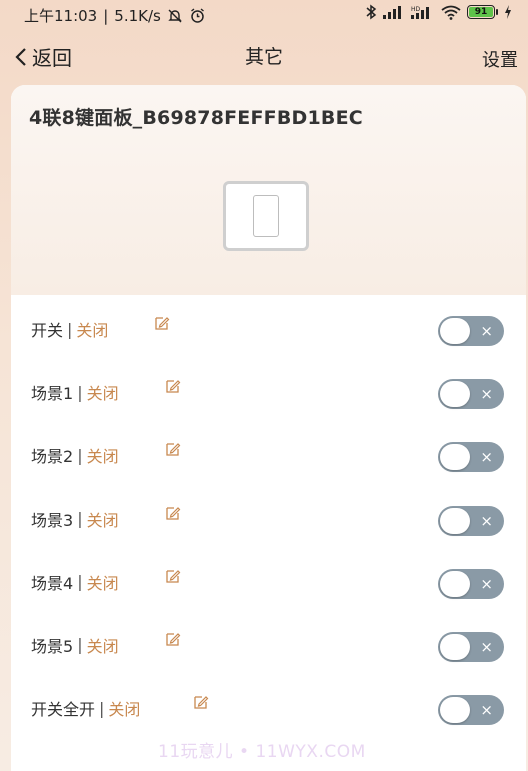 The height and width of the screenshot is (771, 528). What do you see at coordinates (52, 457) in the screenshot?
I see `switch-name: 场景2` at bounding box center [52, 457].